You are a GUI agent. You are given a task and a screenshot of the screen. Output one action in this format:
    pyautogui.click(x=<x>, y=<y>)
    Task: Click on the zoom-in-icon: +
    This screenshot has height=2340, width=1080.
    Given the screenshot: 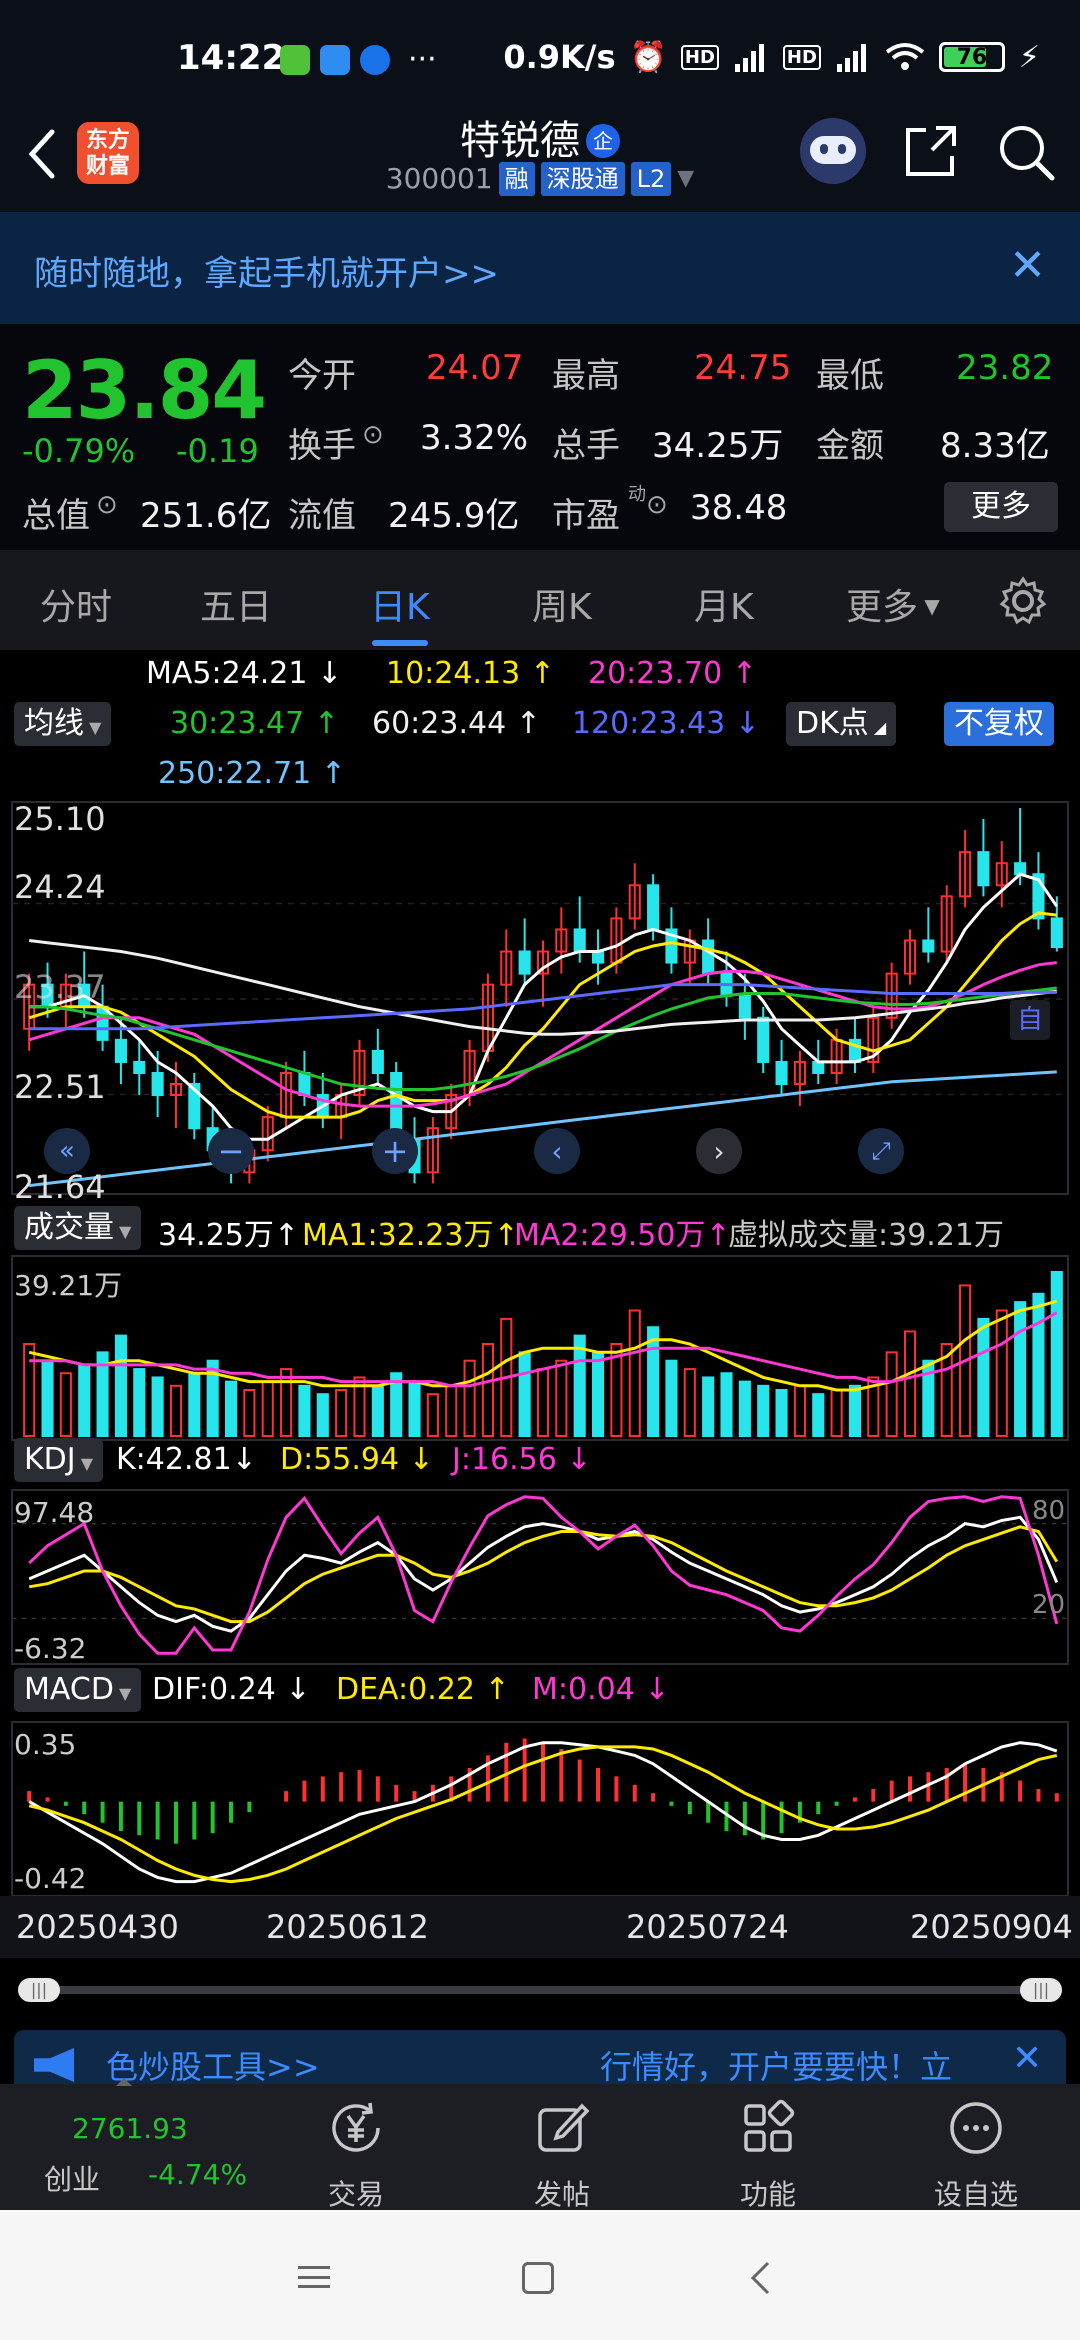 What is the action you would take?
    pyautogui.click(x=395, y=1151)
    